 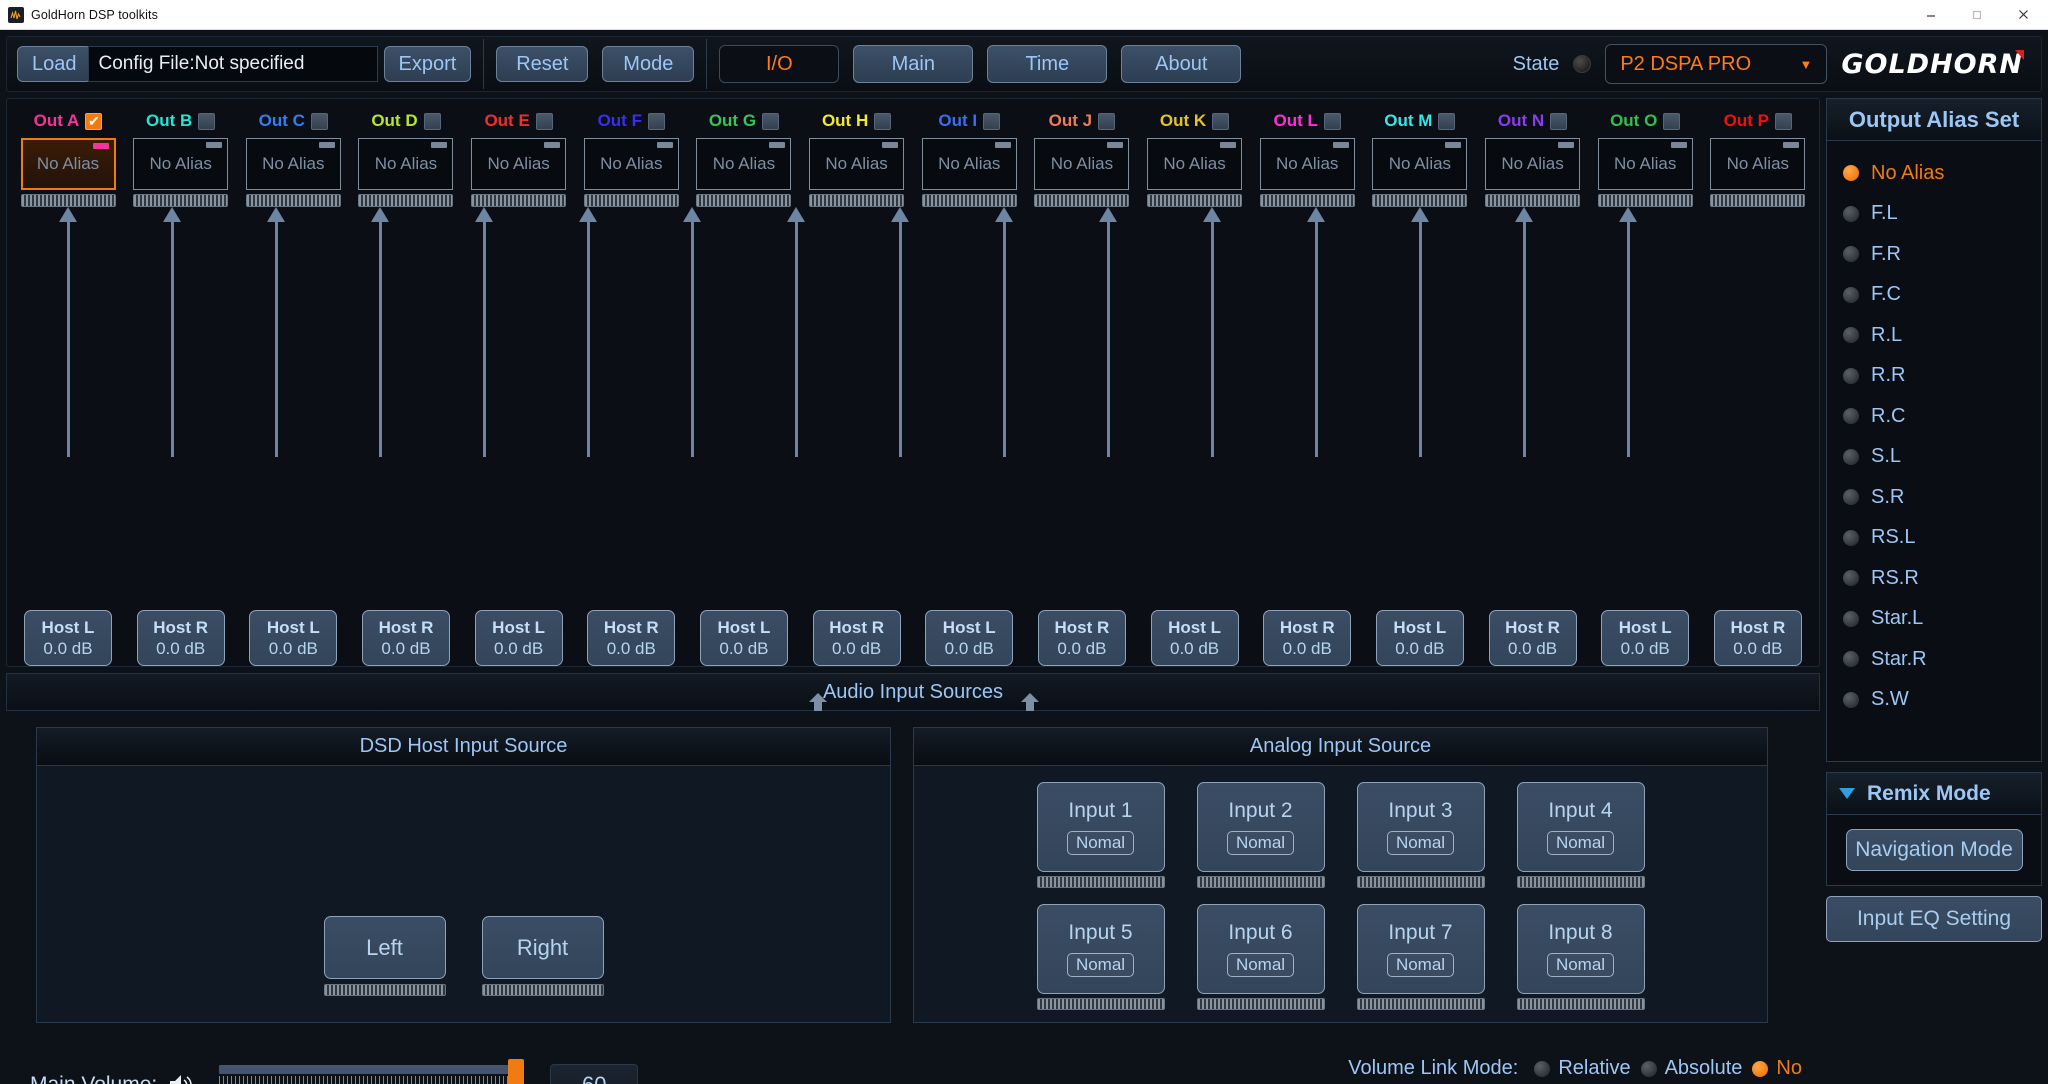 I want to click on output-alias-box-c: No Alias, so click(x=293, y=164).